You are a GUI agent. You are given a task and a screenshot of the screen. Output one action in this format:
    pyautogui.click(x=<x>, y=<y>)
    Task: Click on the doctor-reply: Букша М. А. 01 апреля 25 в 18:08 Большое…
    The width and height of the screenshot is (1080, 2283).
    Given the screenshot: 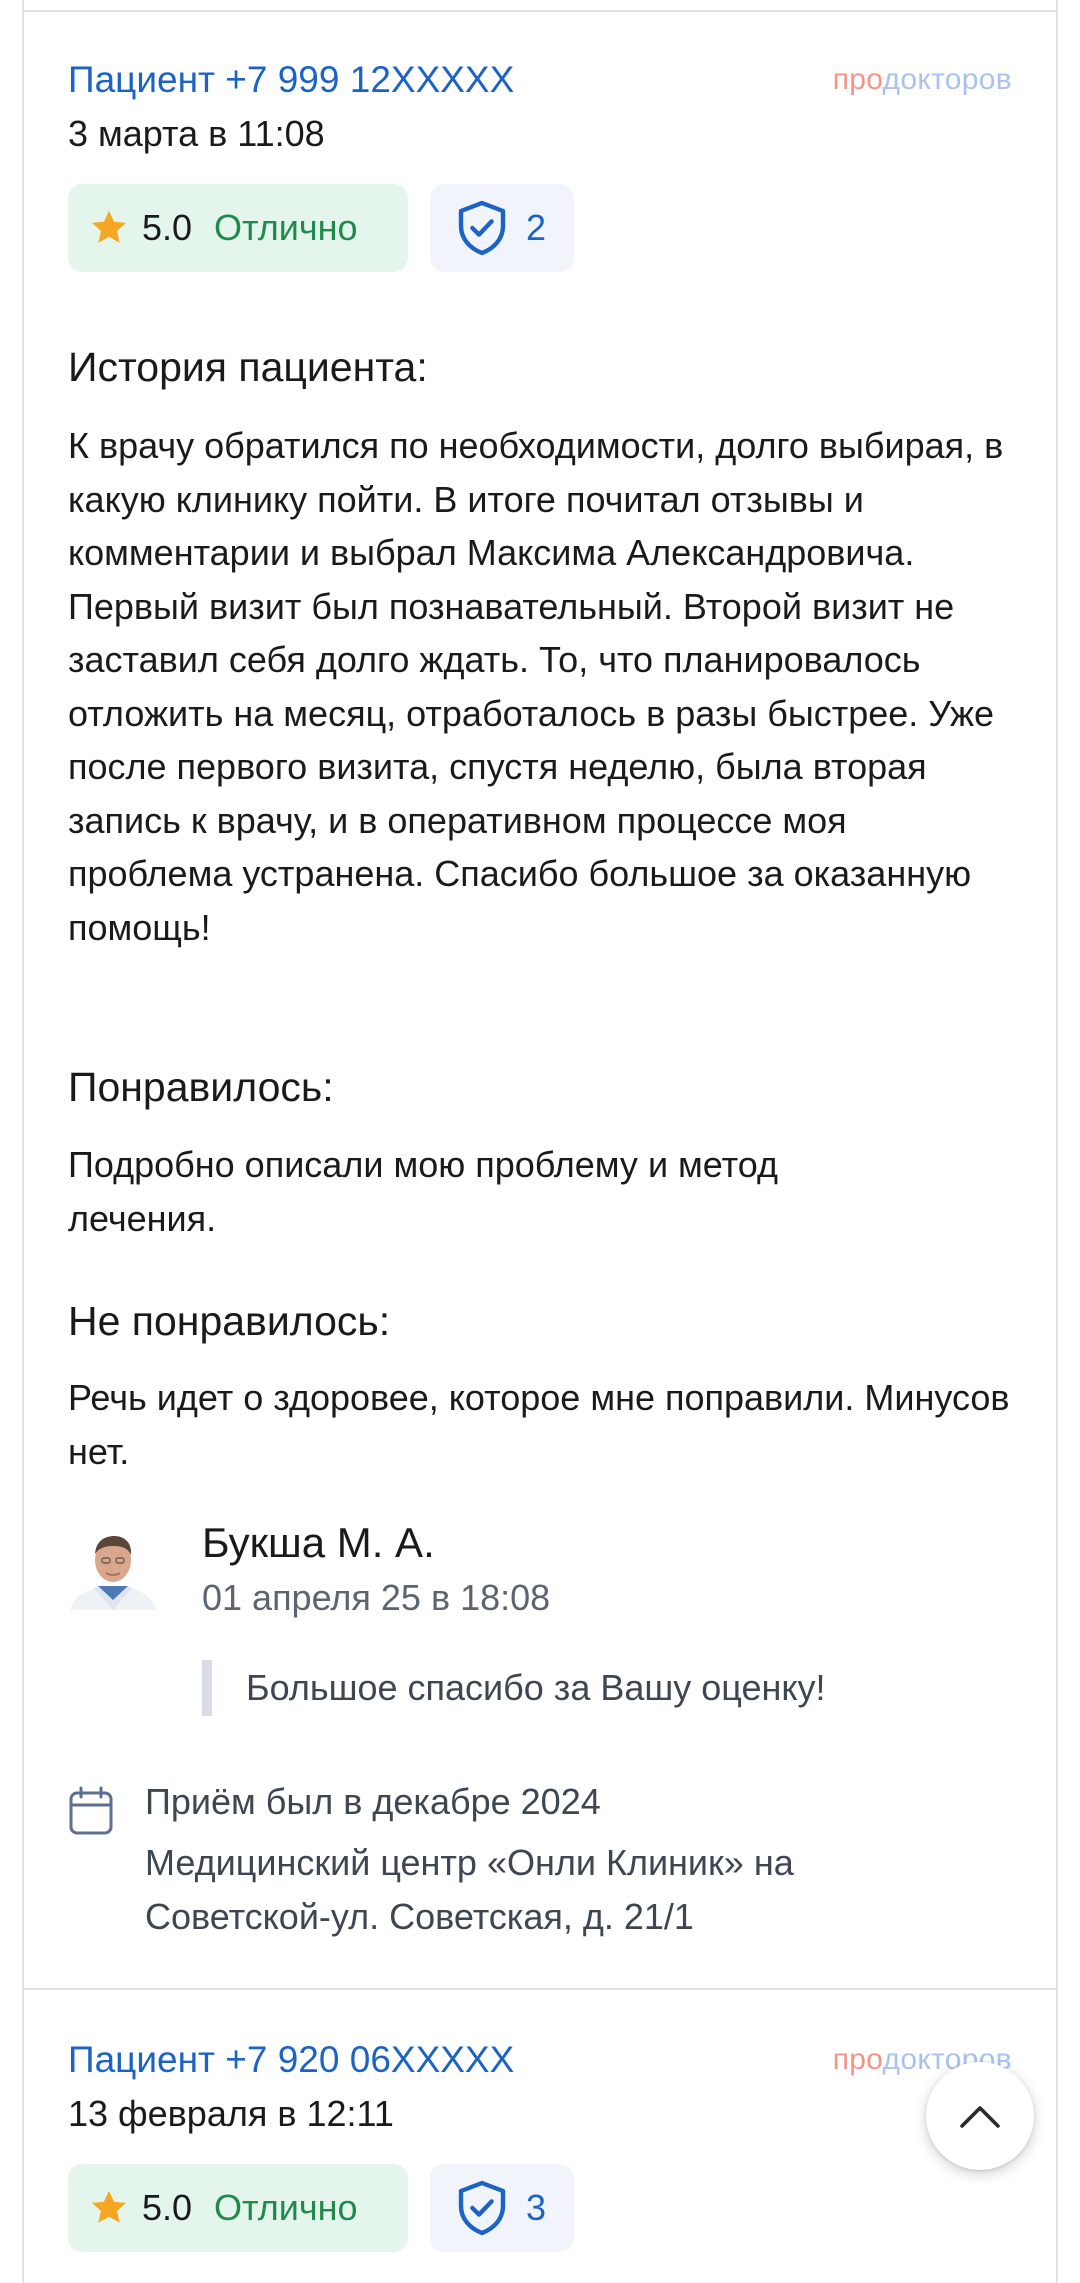 What is the action you would take?
    pyautogui.click(x=540, y=1619)
    